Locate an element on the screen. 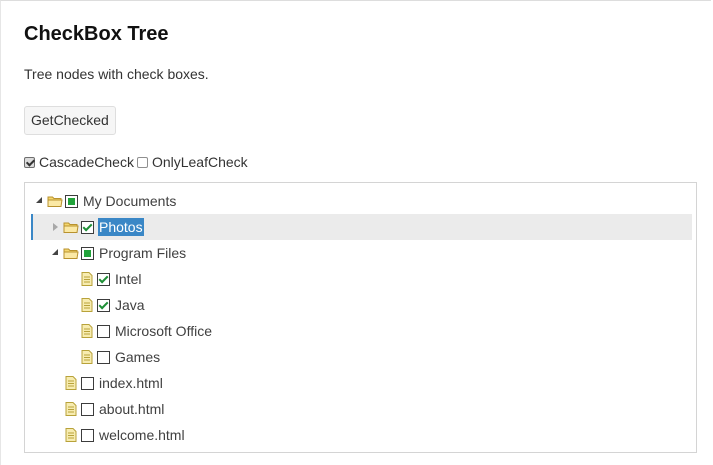  only-leaf-check-label: OnlyLeafCheck is located at coordinates (199, 162).